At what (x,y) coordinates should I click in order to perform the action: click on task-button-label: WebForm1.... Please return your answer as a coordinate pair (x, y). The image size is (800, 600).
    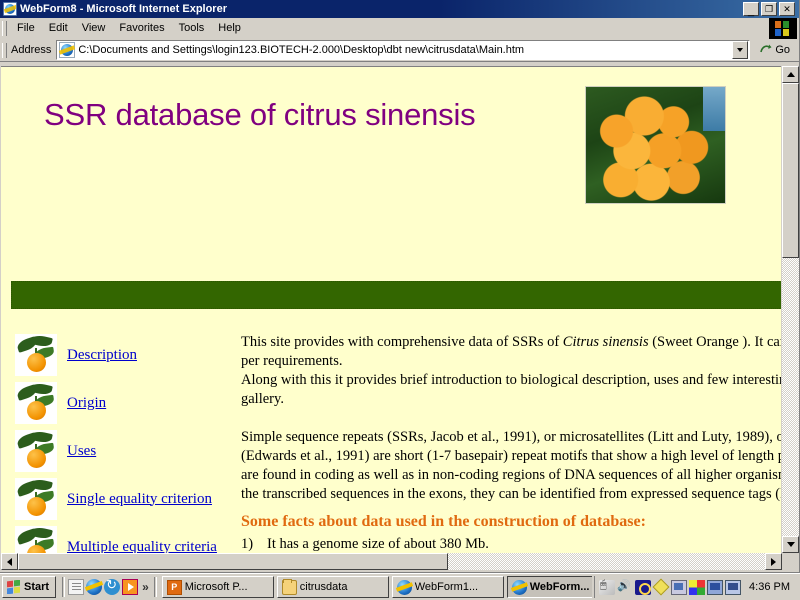
    Looking at the image, I should click on (446, 587).